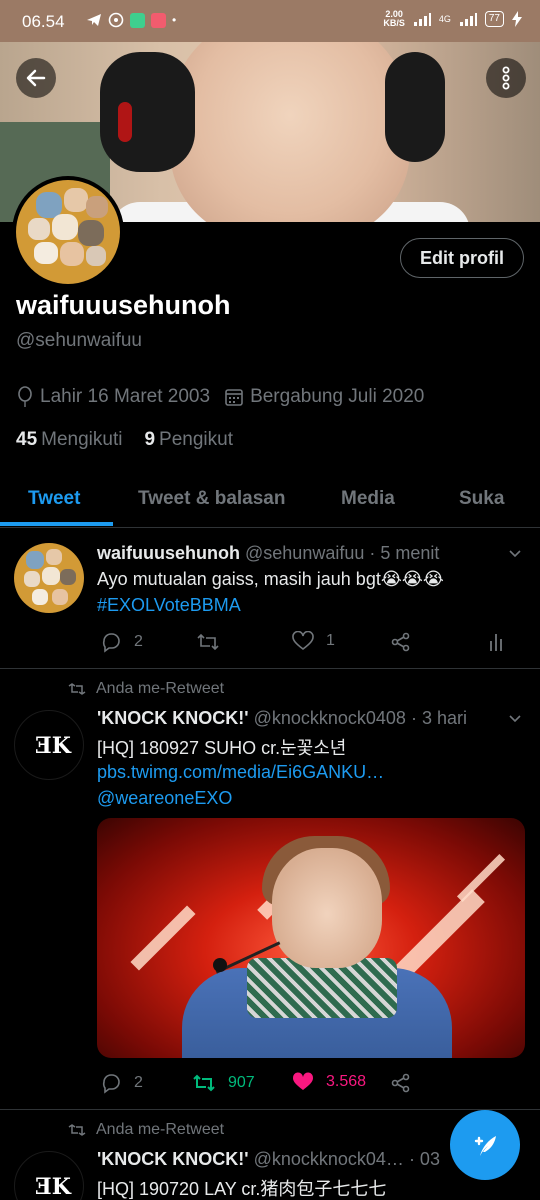 Image resolution: width=540 pixels, height=1200 pixels. What do you see at coordinates (422, 19) in the screenshot?
I see `signal-icon` at bounding box center [422, 19].